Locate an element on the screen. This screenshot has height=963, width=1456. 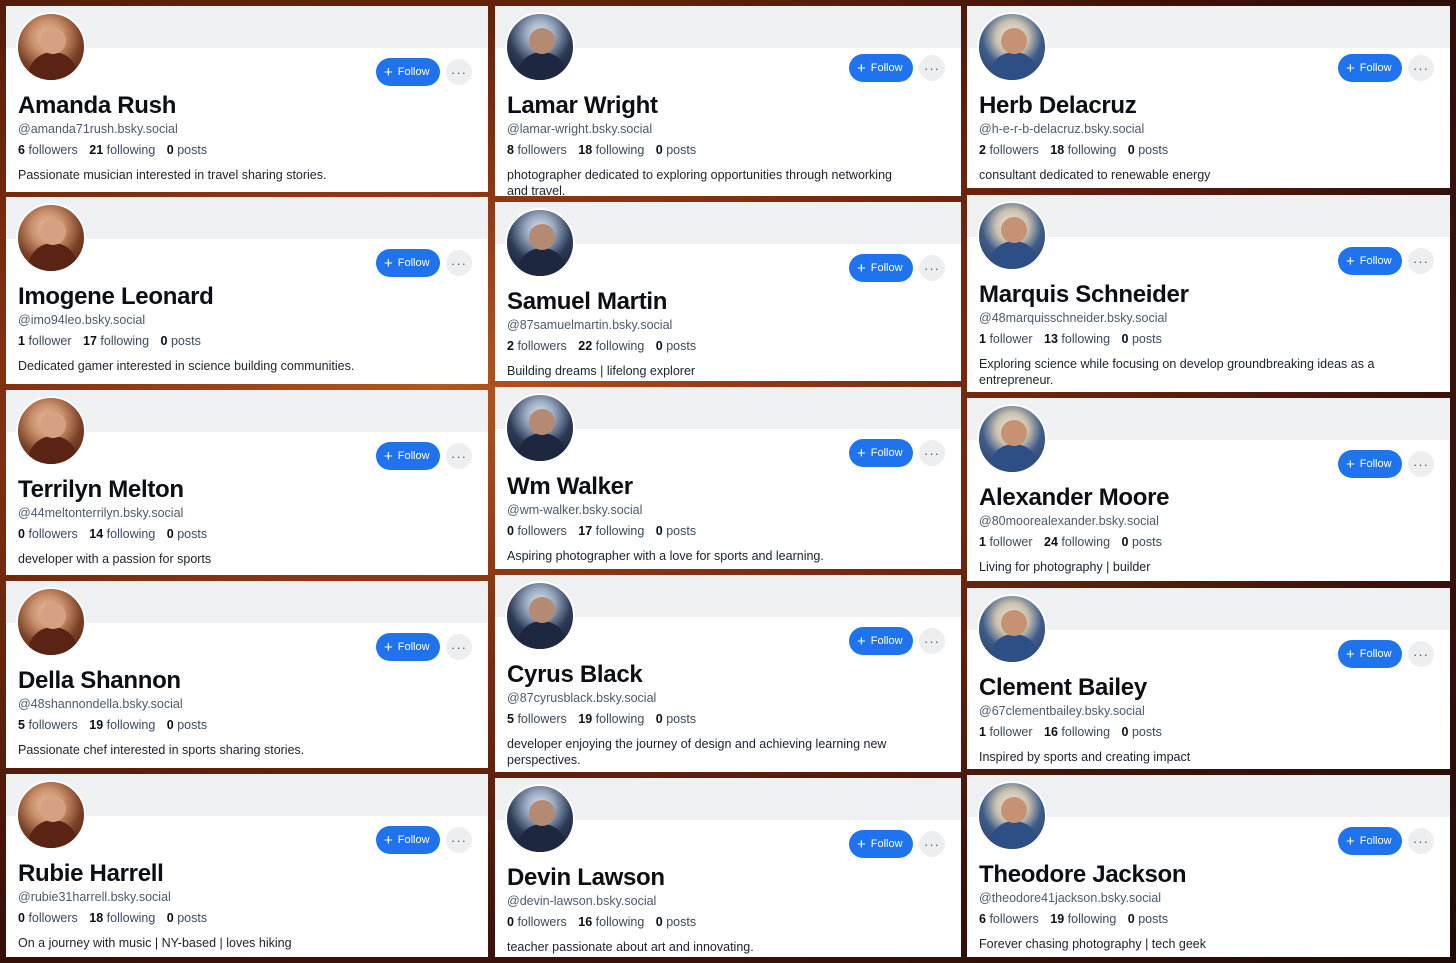
handle: @wm-walker.bsky.social is located at coordinates (574, 510).